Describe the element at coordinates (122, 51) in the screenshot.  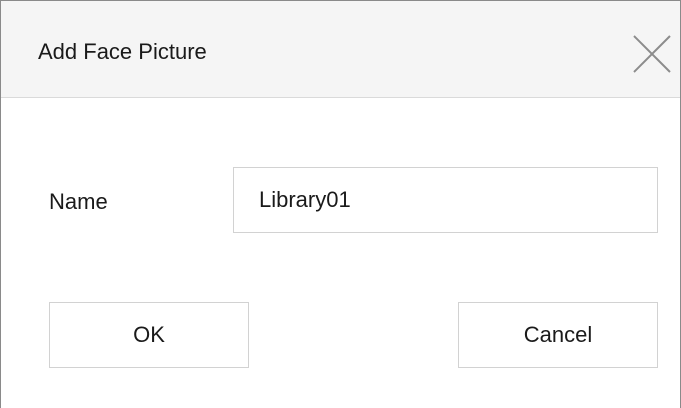
I see `dialog-title: Add Face Picture` at that location.